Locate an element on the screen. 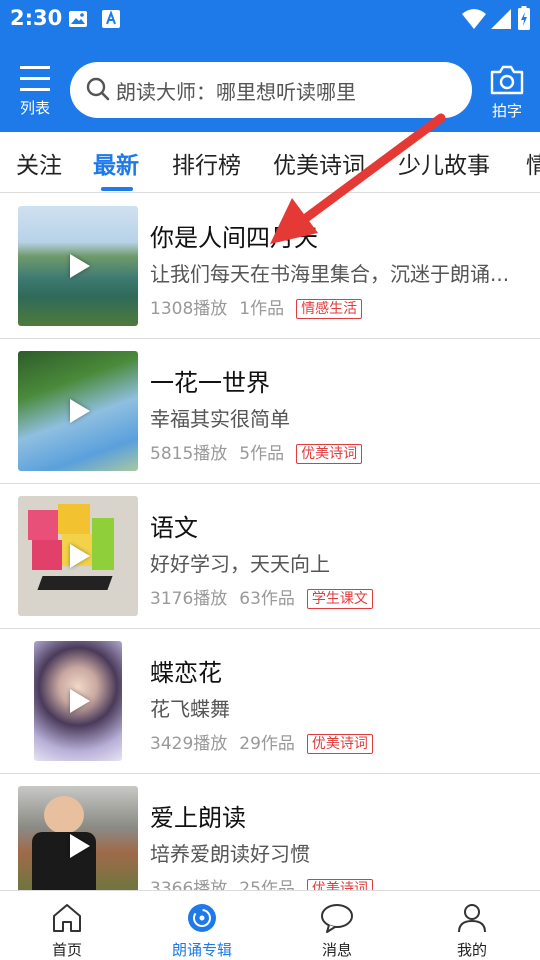 This screenshot has width=540, height=960. work-count: 63作品 is located at coordinates (267, 599).